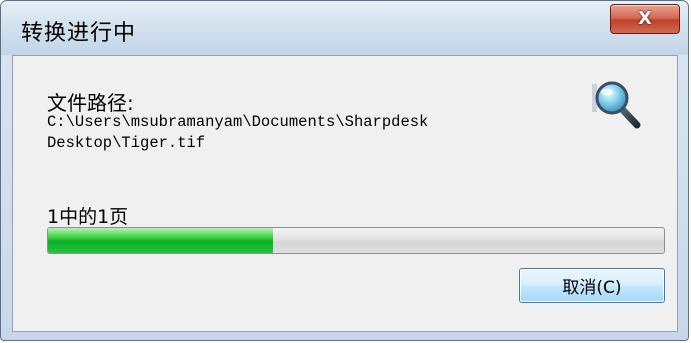 The width and height of the screenshot is (691, 343). What do you see at coordinates (616, 105) in the screenshot?
I see `search-icon` at bounding box center [616, 105].